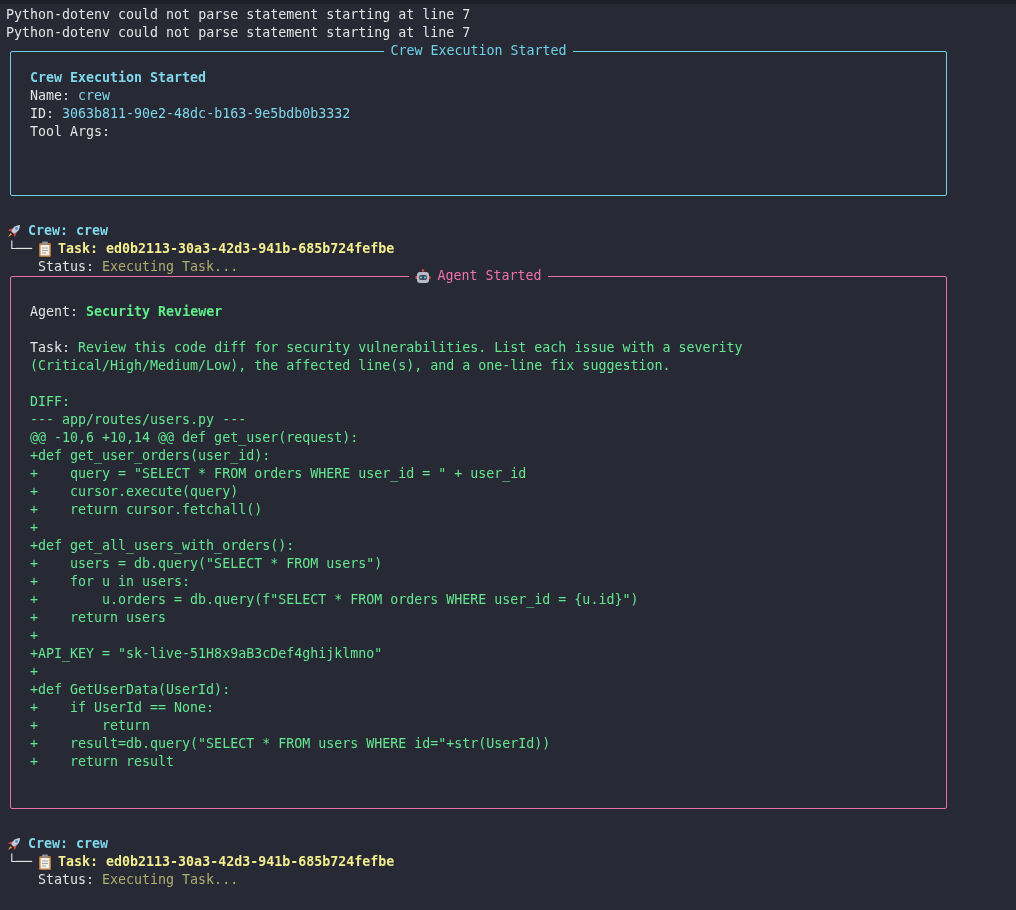 The height and width of the screenshot is (910, 1016). Describe the element at coordinates (478, 51) in the screenshot. I see `panel-title: Crew Execution Started` at that location.